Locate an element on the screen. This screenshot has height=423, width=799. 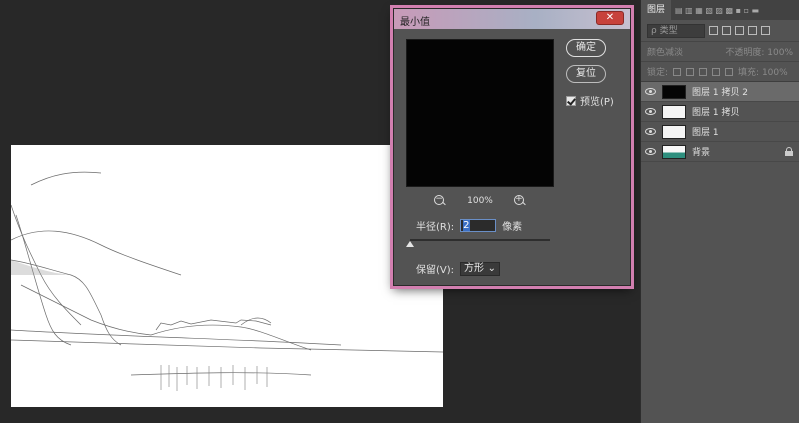
radius-label: 半径(R): is located at coordinates (435, 227).